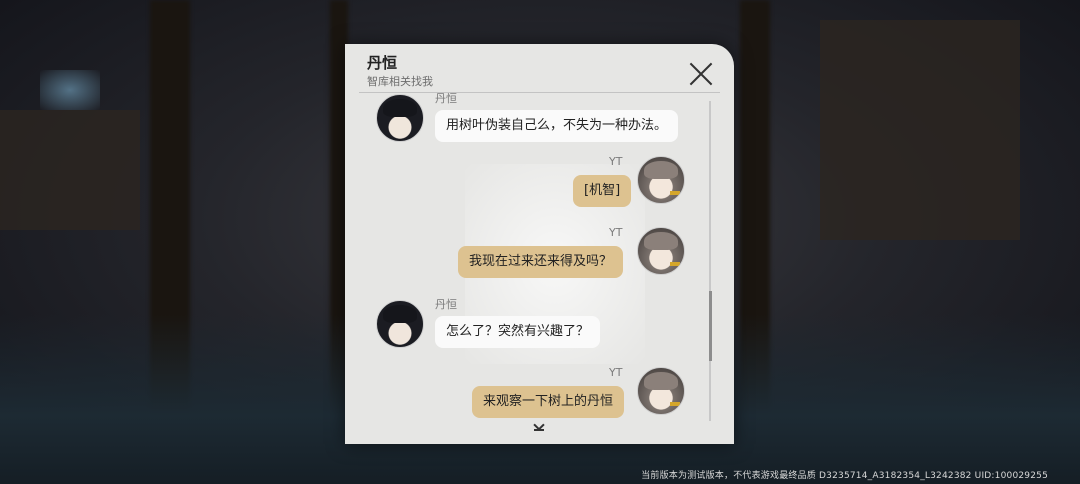  What do you see at coordinates (701, 74) in the screenshot?
I see `close-icon` at bounding box center [701, 74].